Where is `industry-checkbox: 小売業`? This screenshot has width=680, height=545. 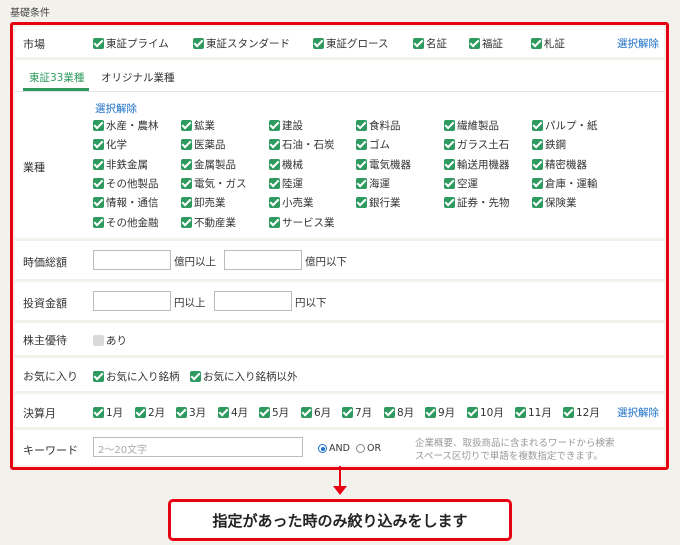 industry-checkbox: 小売業 is located at coordinates (291, 202).